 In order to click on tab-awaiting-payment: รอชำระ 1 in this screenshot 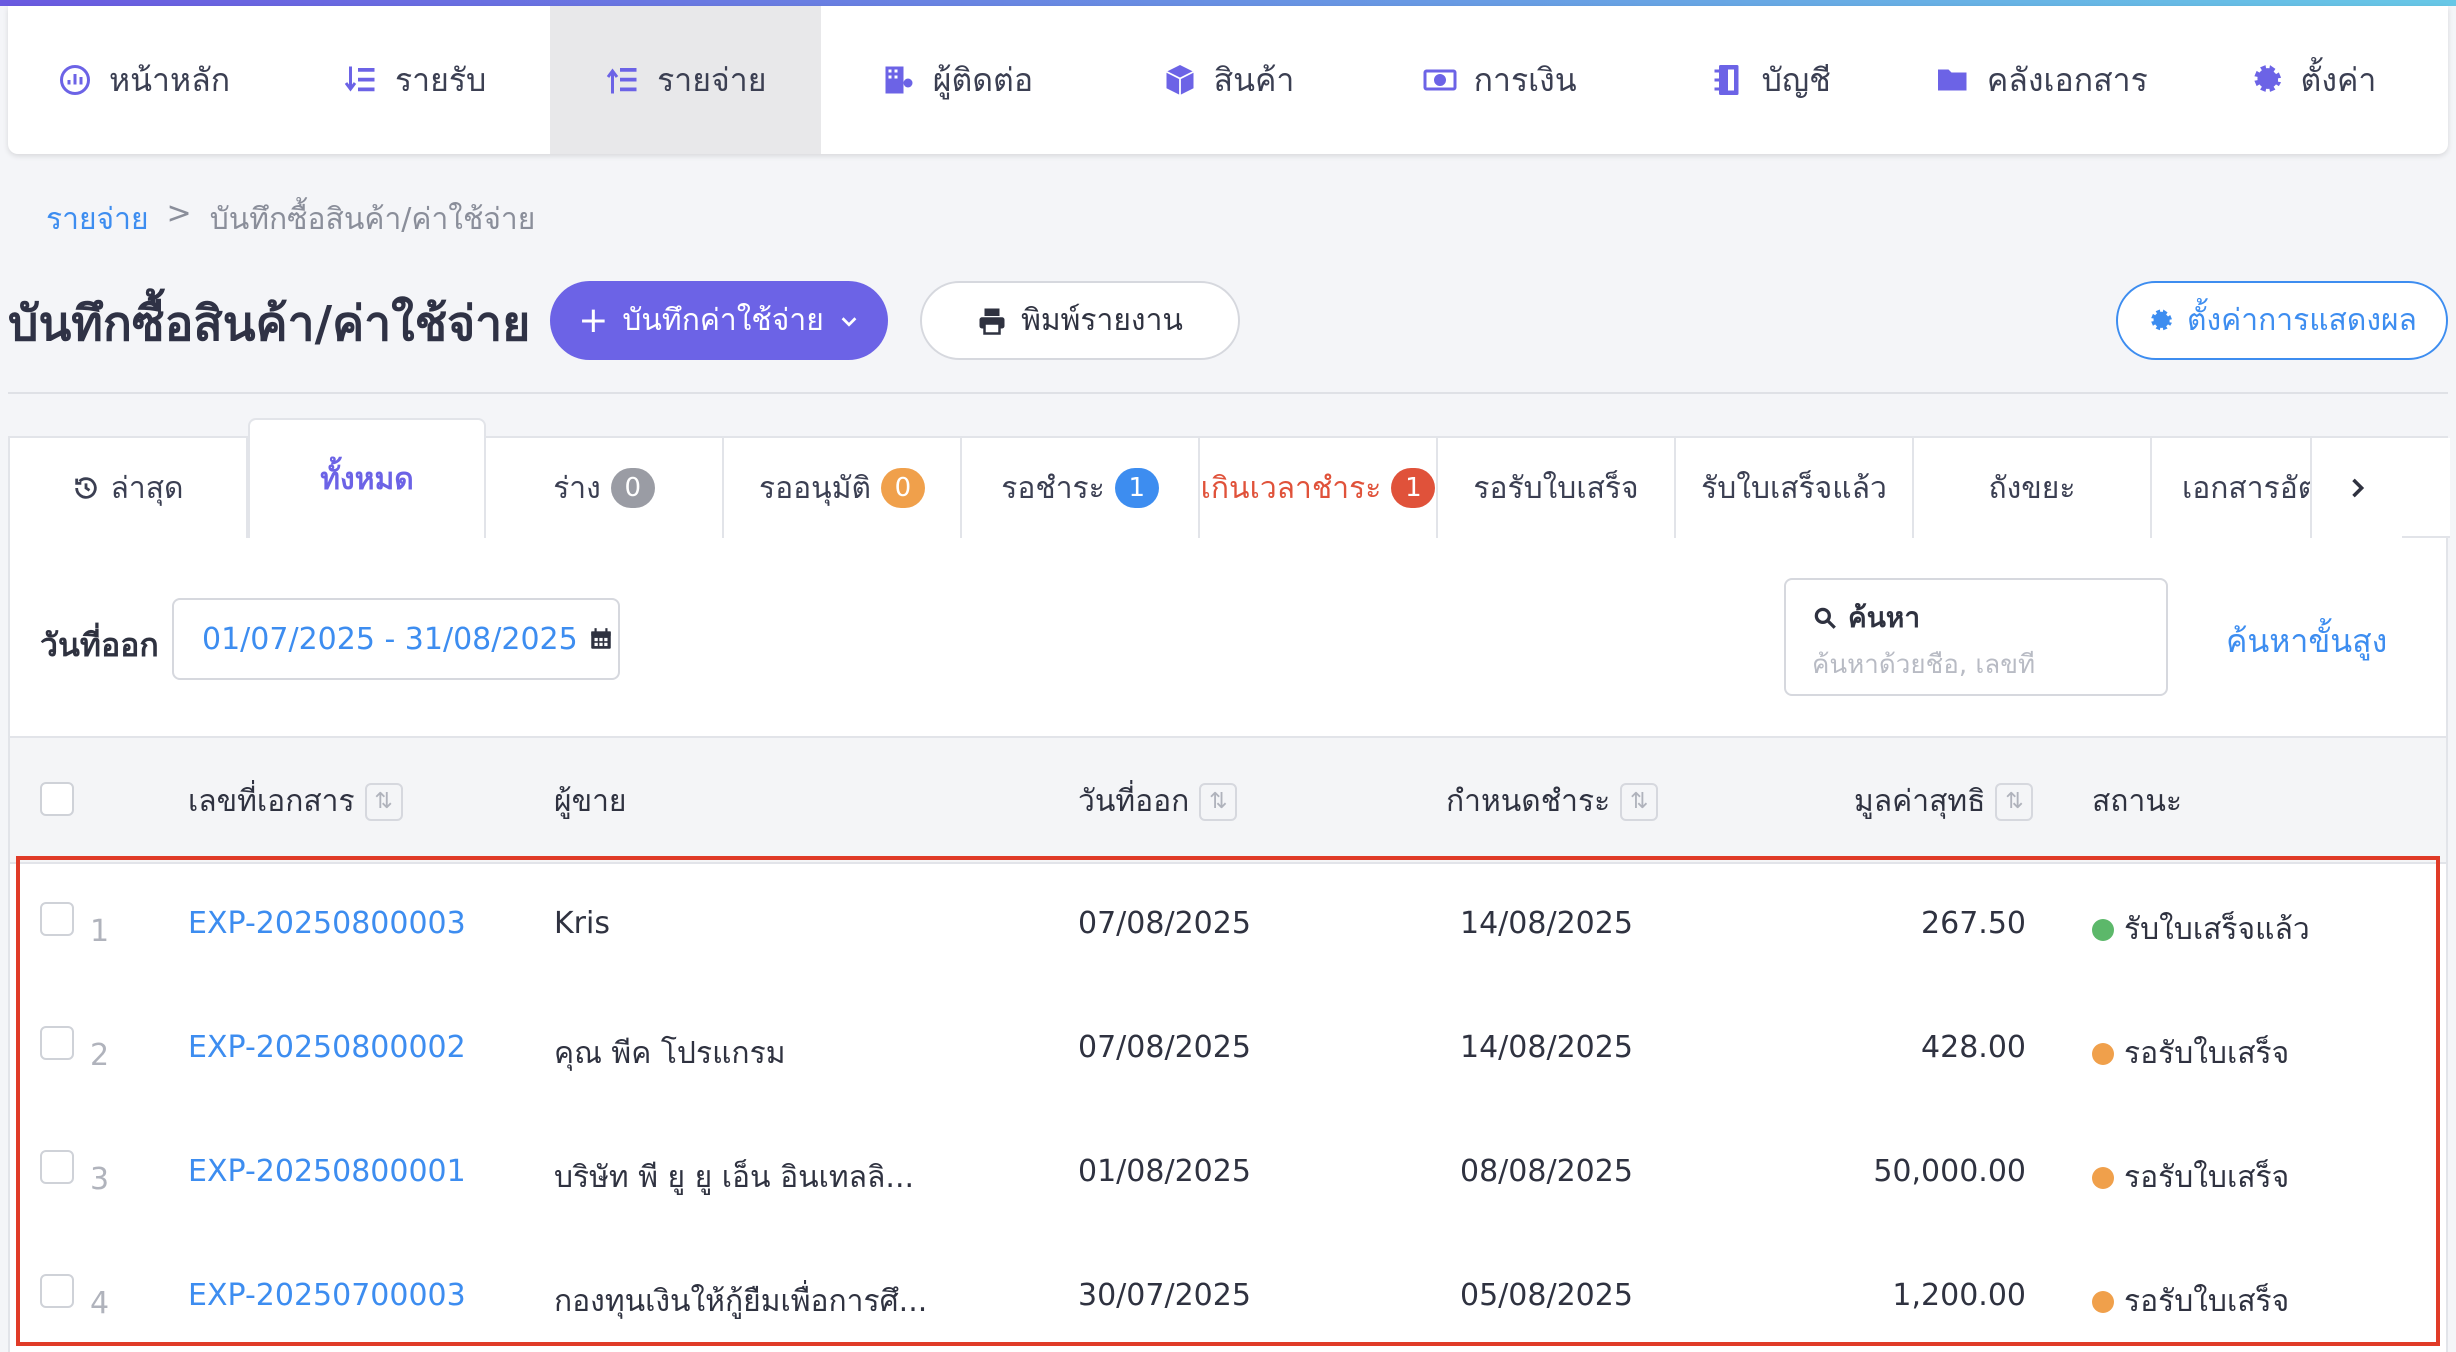, I will do `click(1081, 488)`.